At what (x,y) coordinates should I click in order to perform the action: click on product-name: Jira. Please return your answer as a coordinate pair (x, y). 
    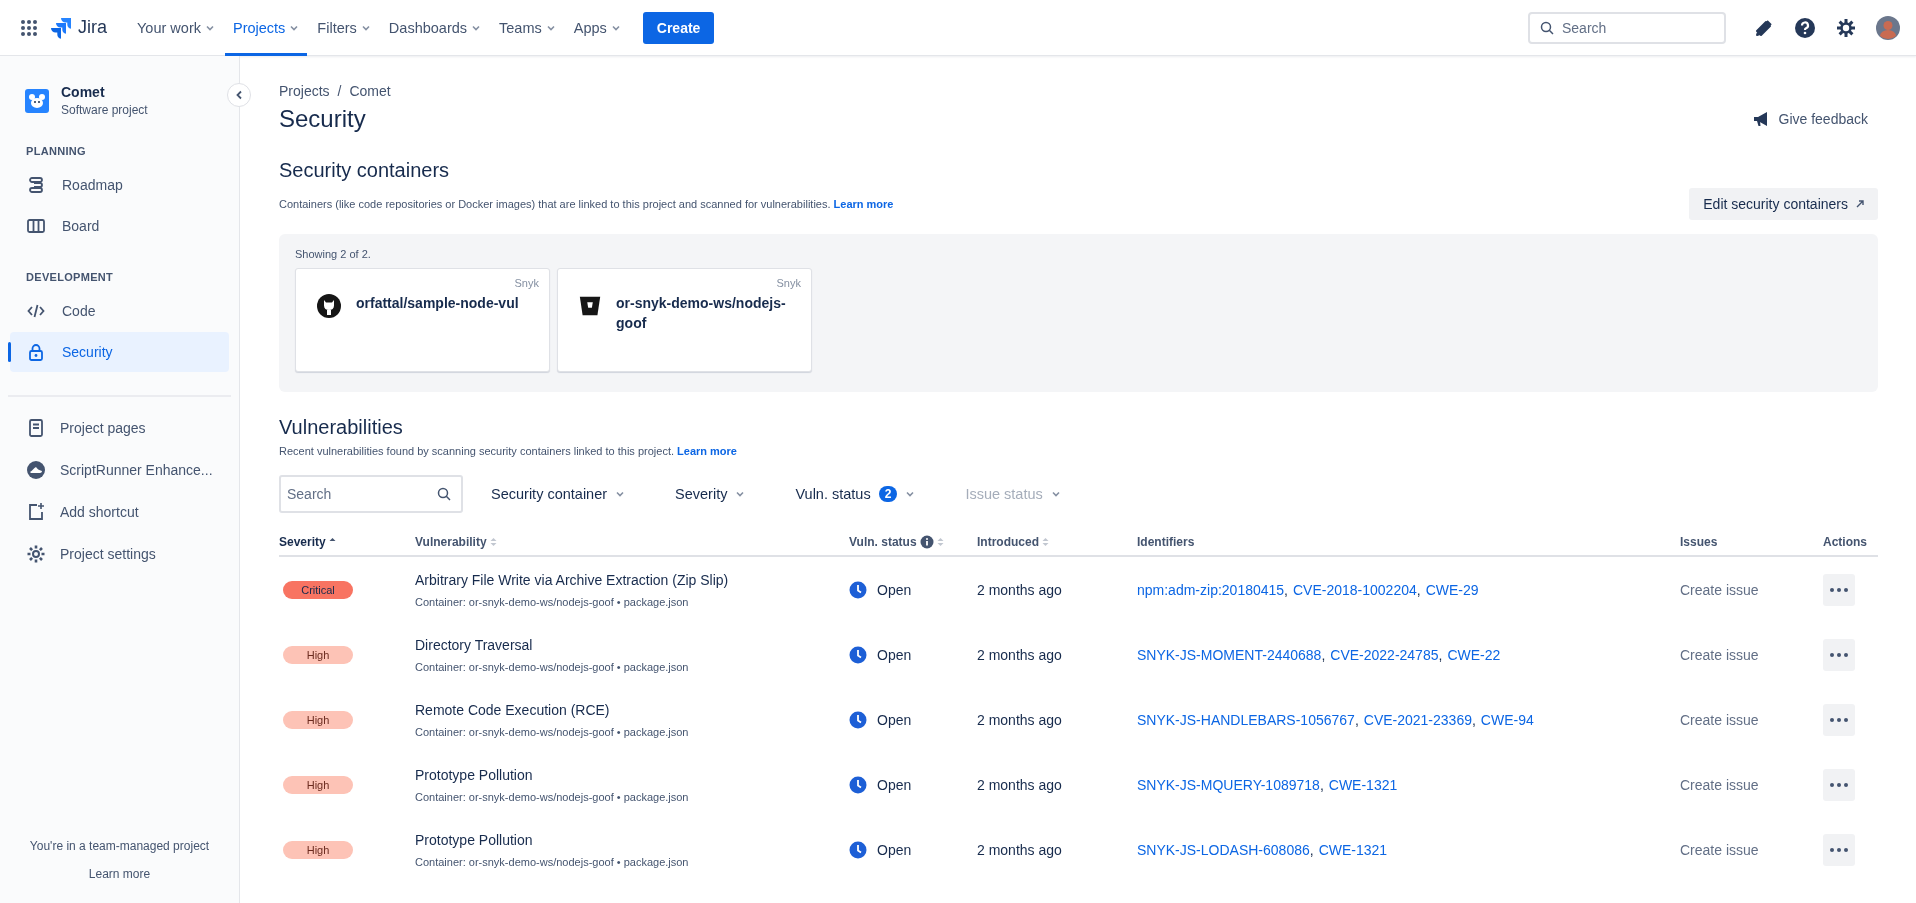
    Looking at the image, I should click on (92, 27).